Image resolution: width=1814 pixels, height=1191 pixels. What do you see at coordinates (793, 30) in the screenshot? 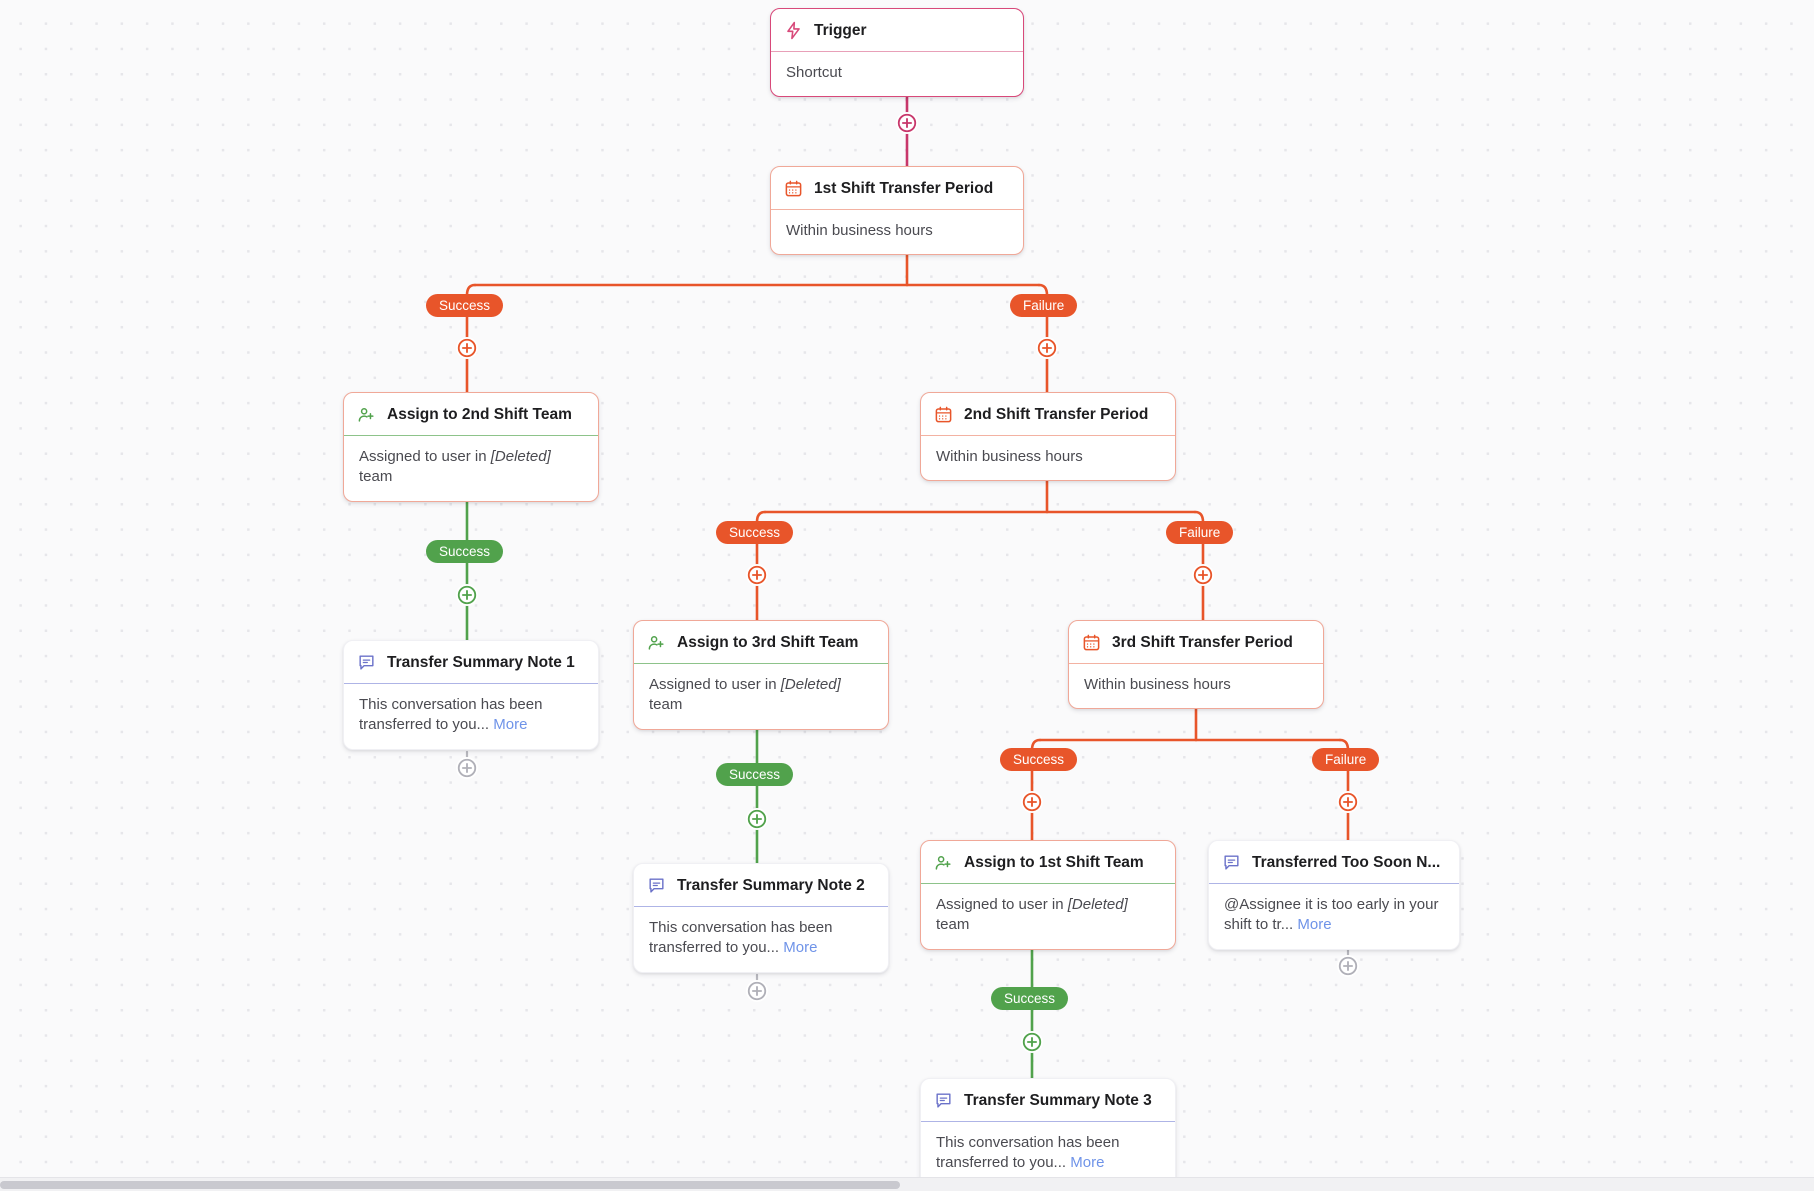
I see `lightning-bolt-icon` at bounding box center [793, 30].